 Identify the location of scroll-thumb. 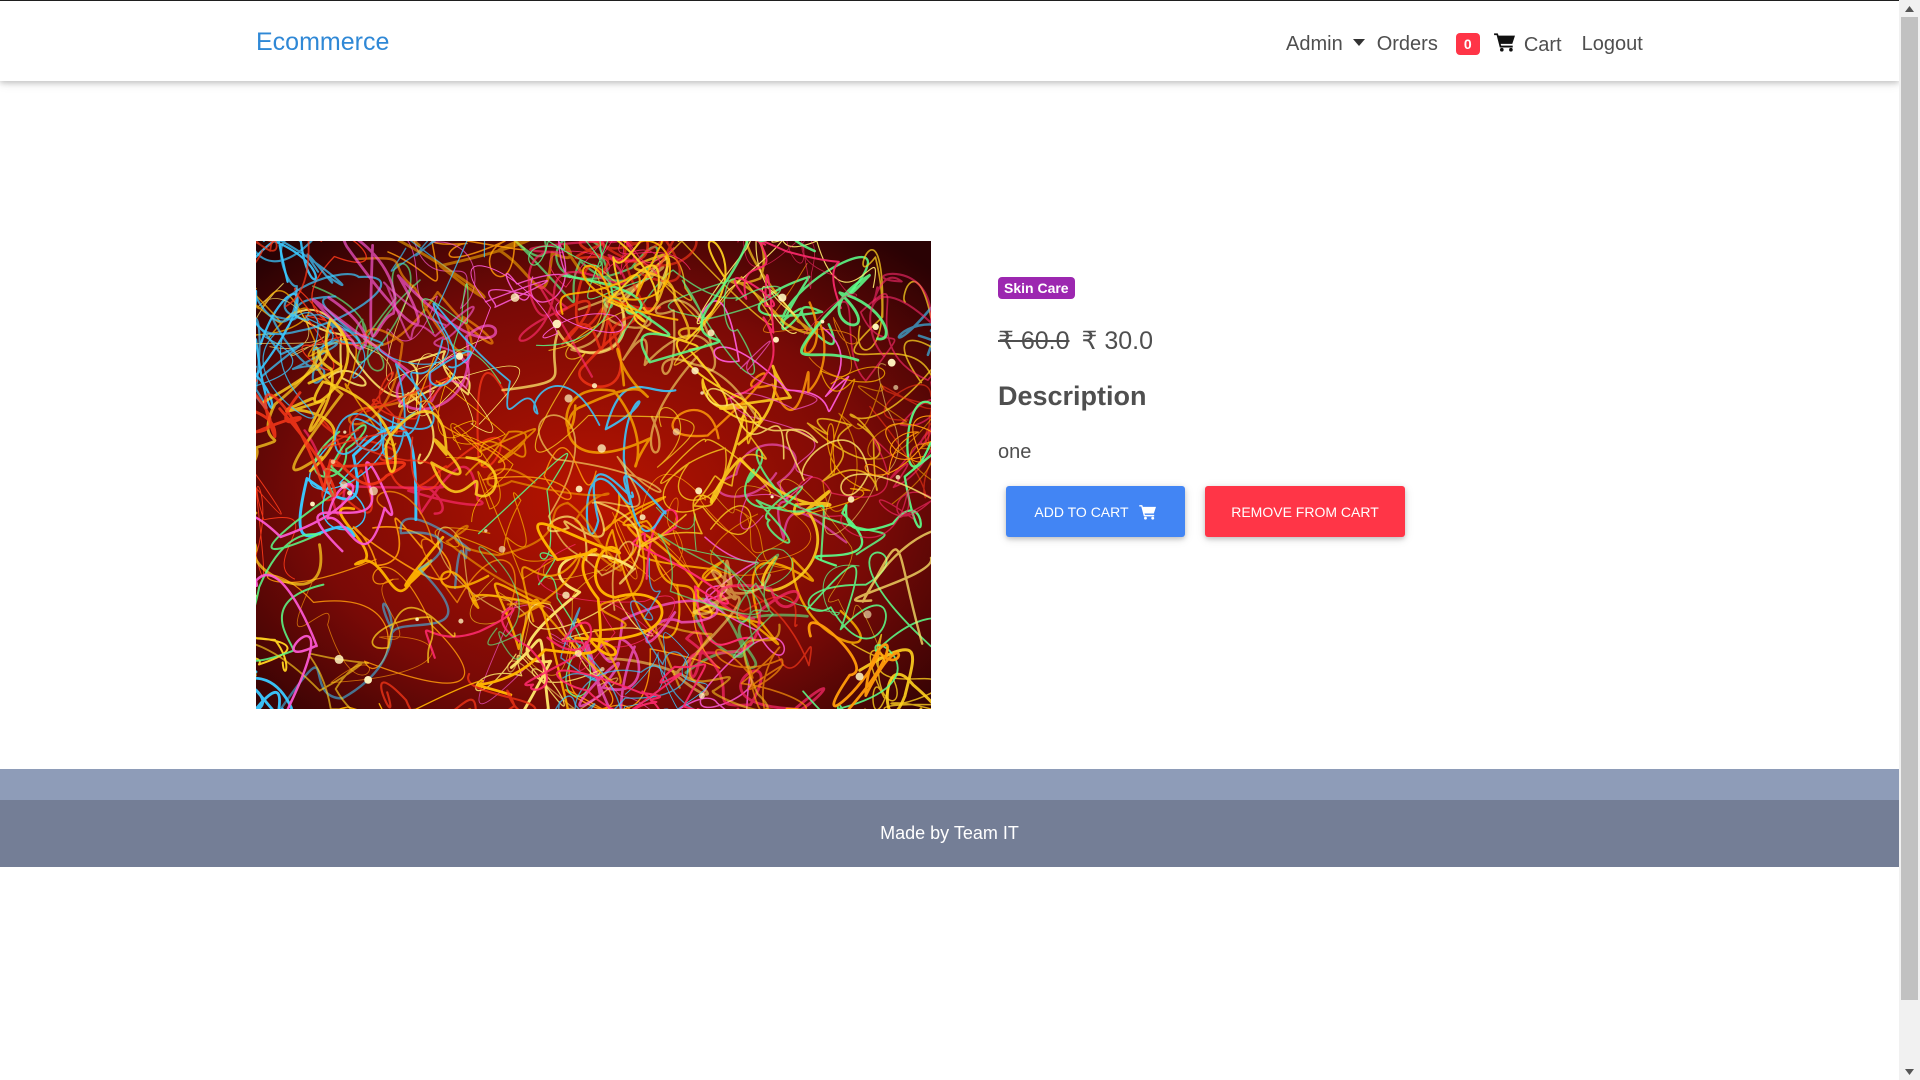
(1909, 508).